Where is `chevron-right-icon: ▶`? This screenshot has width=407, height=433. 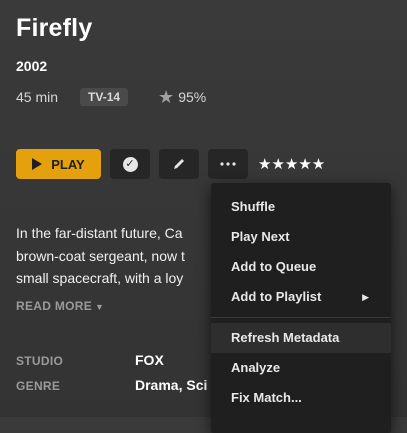
chevron-right-icon: ▶ is located at coordinates (365, 297).